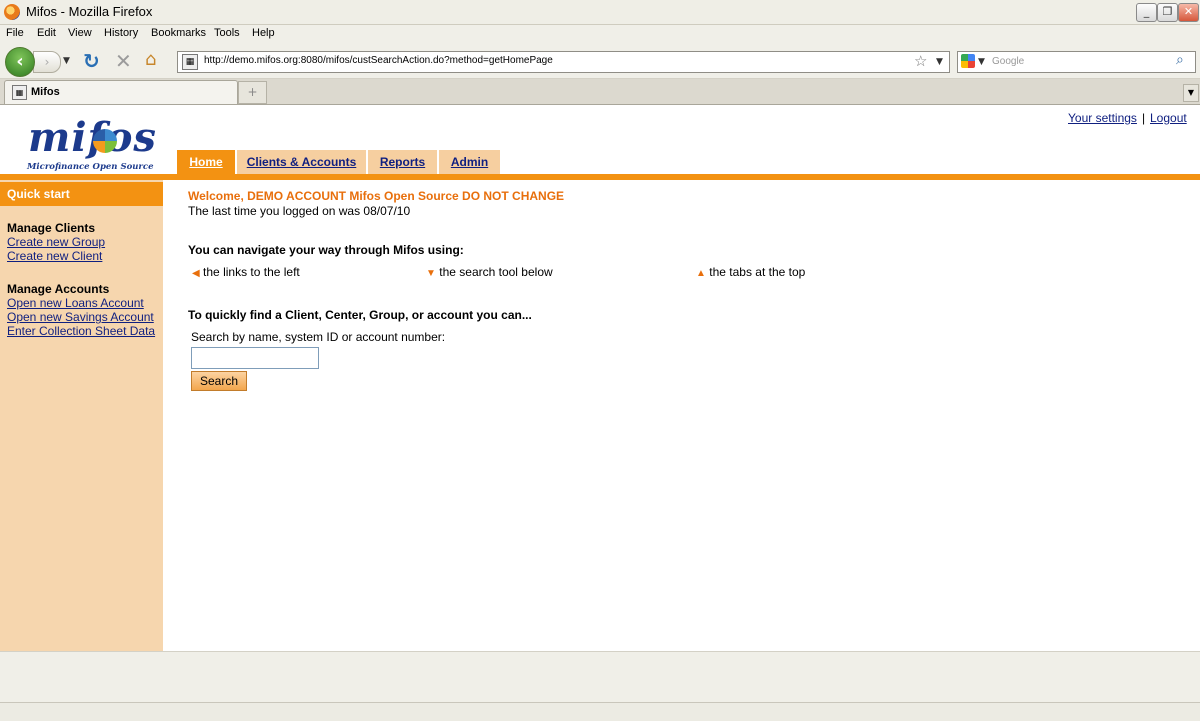 This screenshot has width=1200, height=721. I want to click on logout-link: Logout, so click(1168, 118).